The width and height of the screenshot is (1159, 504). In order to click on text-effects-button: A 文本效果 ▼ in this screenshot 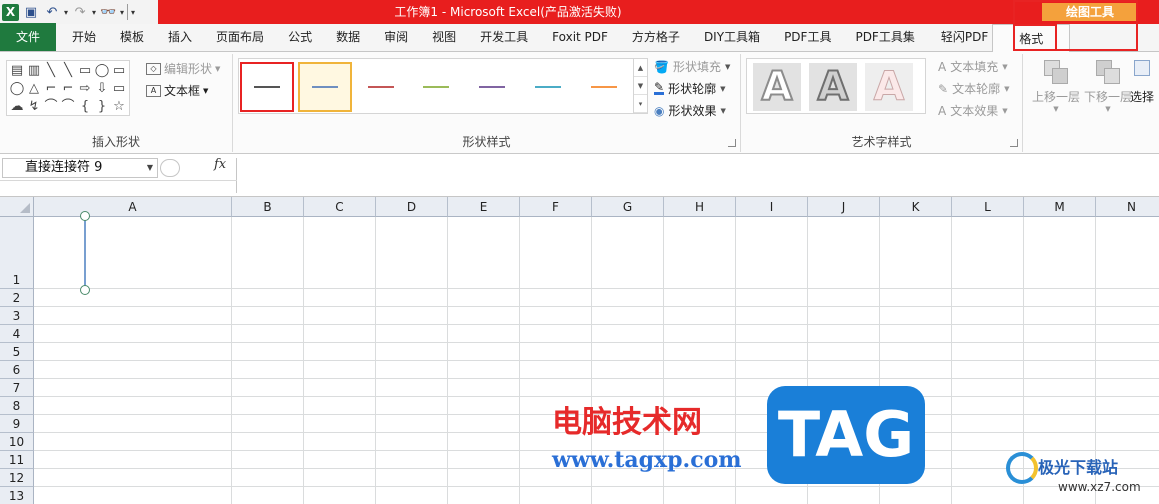, I will do `click(973, 110)`.